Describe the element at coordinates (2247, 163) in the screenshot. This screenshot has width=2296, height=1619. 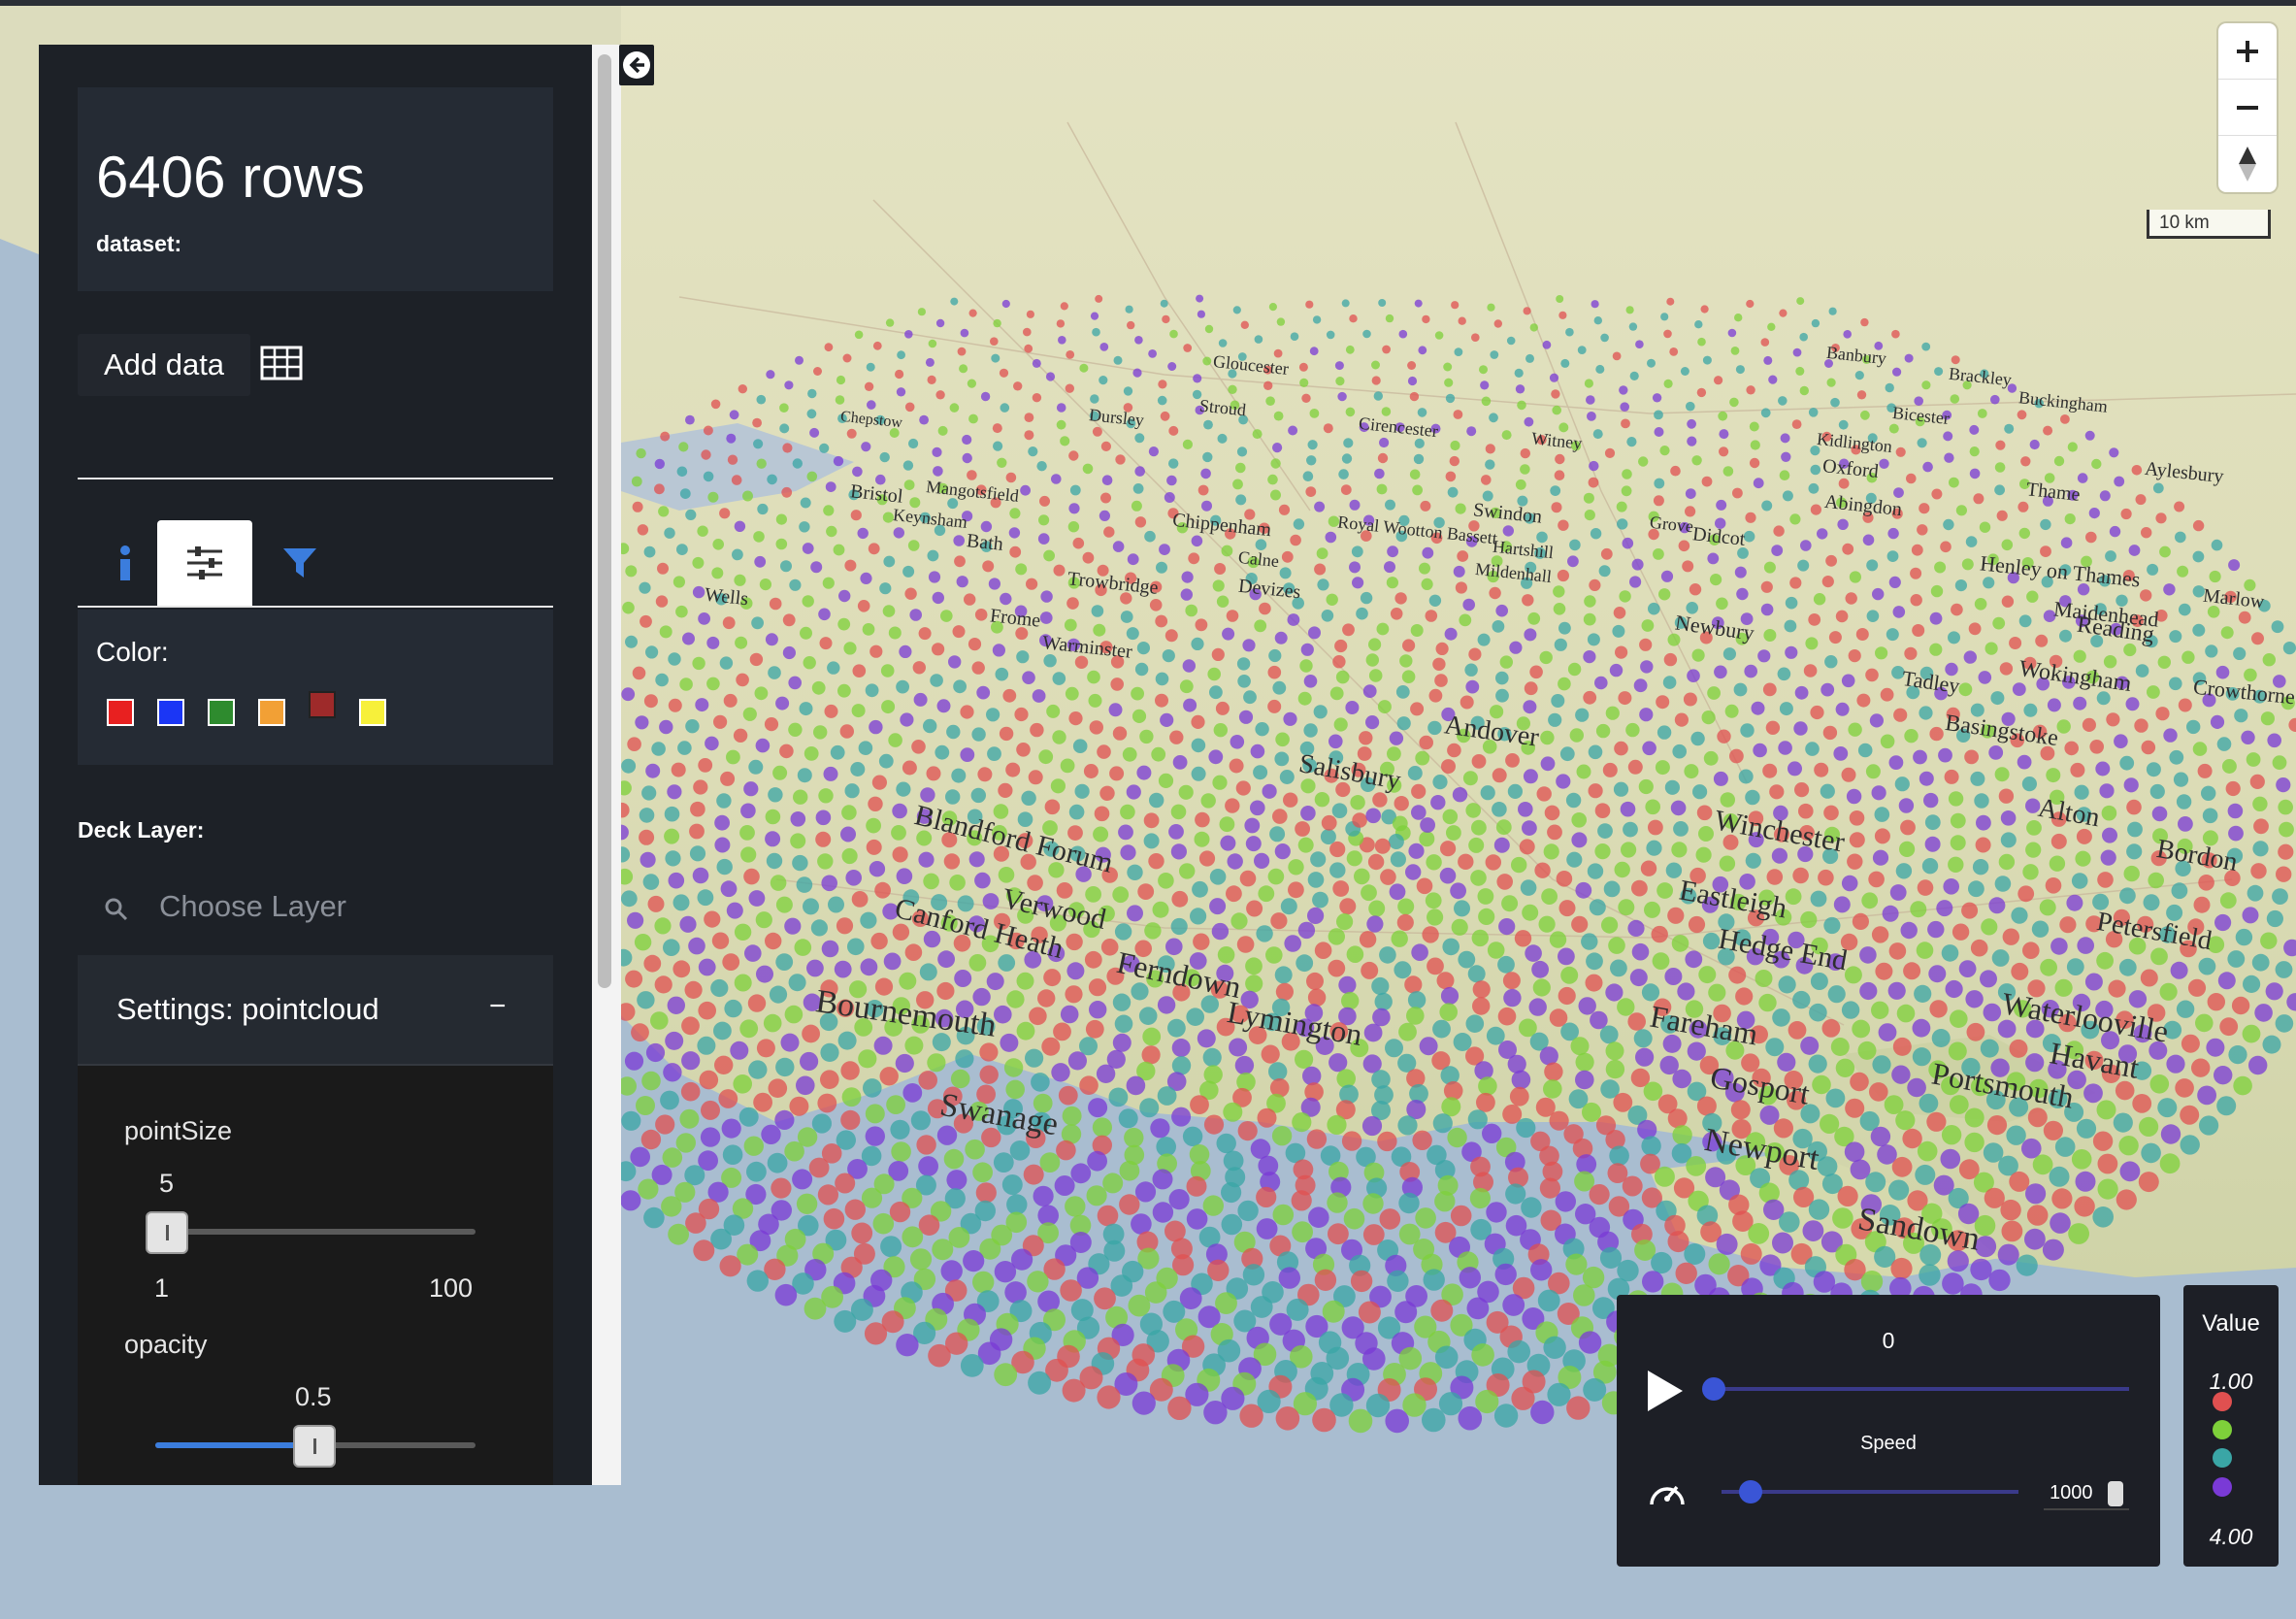
I see `compass-button` at that location.